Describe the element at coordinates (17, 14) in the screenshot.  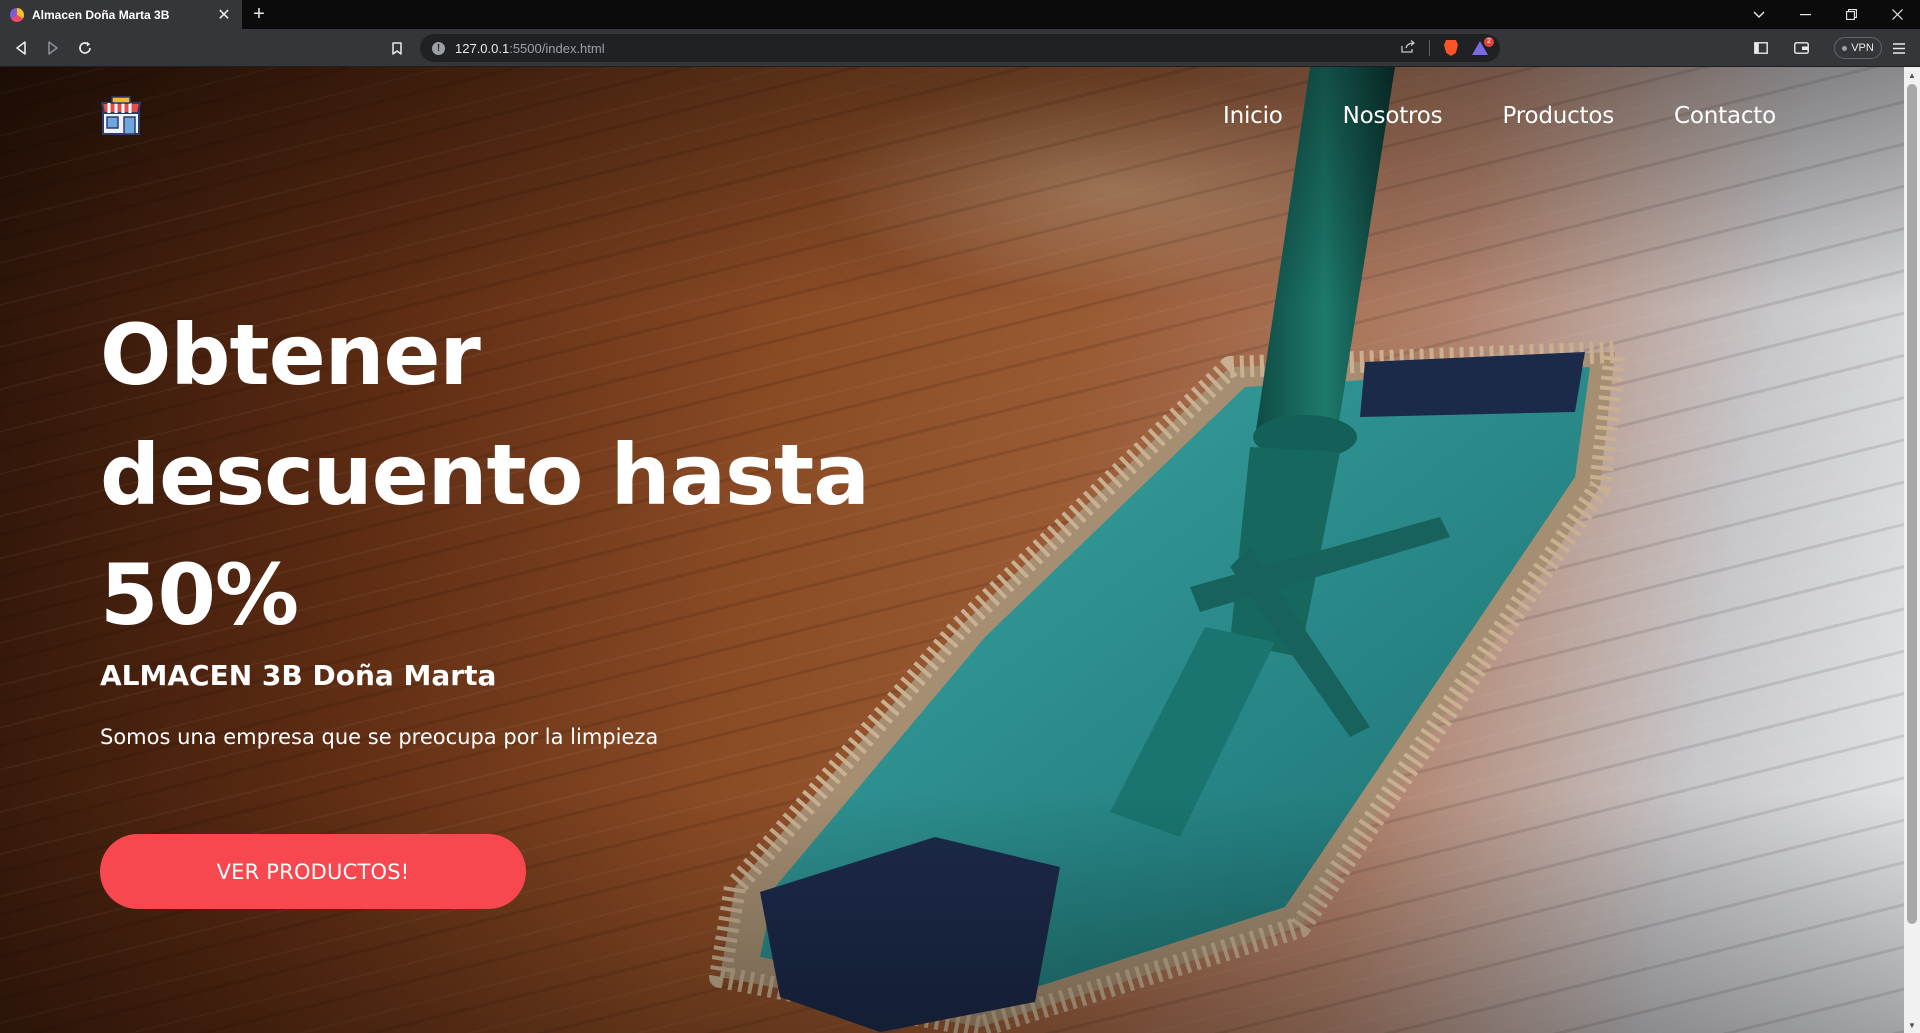
I see `favicon-icon` at that location.